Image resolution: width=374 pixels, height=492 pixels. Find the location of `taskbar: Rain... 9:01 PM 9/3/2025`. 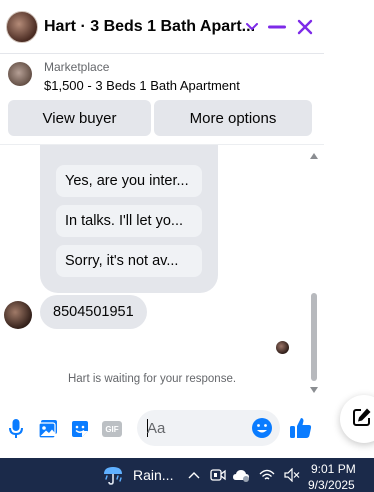

taskbar: Rain... 9:01 PM 9/3/2025 is located at coordinates (187, 475).